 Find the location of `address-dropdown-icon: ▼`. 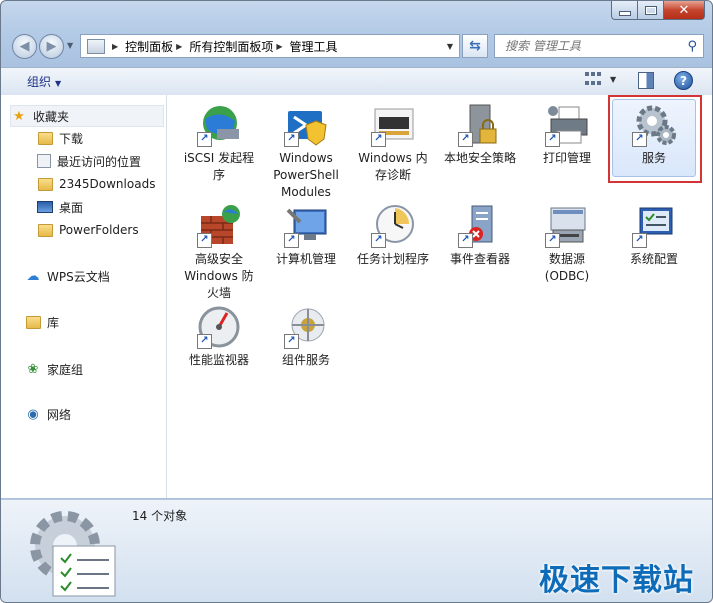

address-dropdown-icon: ▼ is located at coordinates (450, 46).